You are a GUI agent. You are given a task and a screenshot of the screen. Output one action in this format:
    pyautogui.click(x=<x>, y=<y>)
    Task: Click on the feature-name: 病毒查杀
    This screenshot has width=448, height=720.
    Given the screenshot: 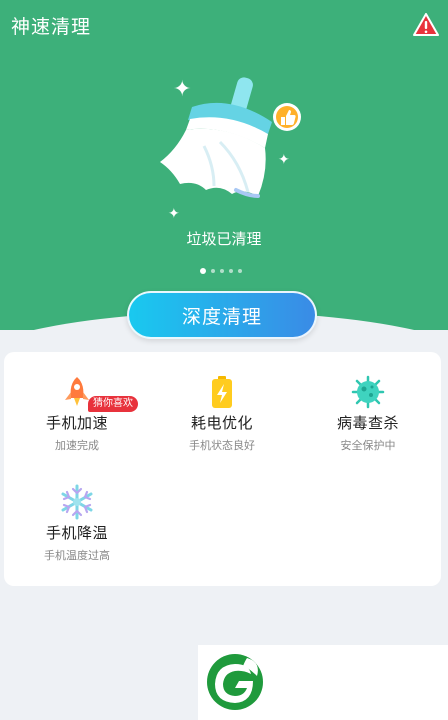 What is the action you would take?
    pyautogui.click(x=367, y=423)
    